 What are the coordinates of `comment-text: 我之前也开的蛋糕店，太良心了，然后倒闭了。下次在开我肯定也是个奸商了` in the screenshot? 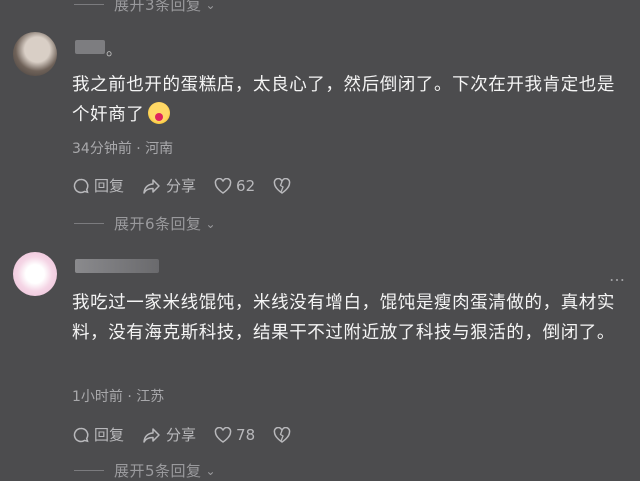 It's located at (352, 100).